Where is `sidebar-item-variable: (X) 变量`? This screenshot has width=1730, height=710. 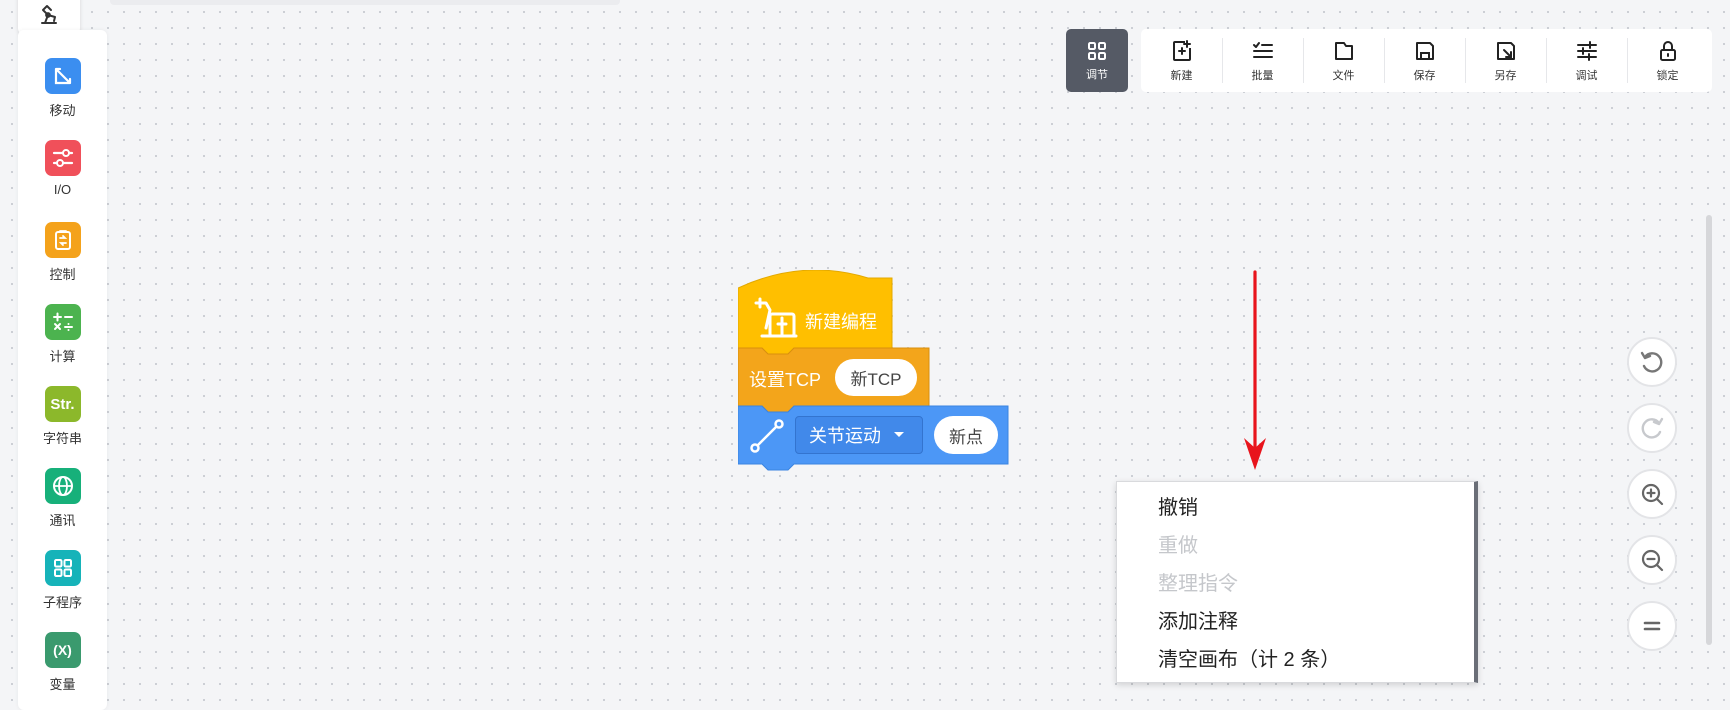 sidebar-item-variable: (X) 变量 is located at coordinates (62, 662).